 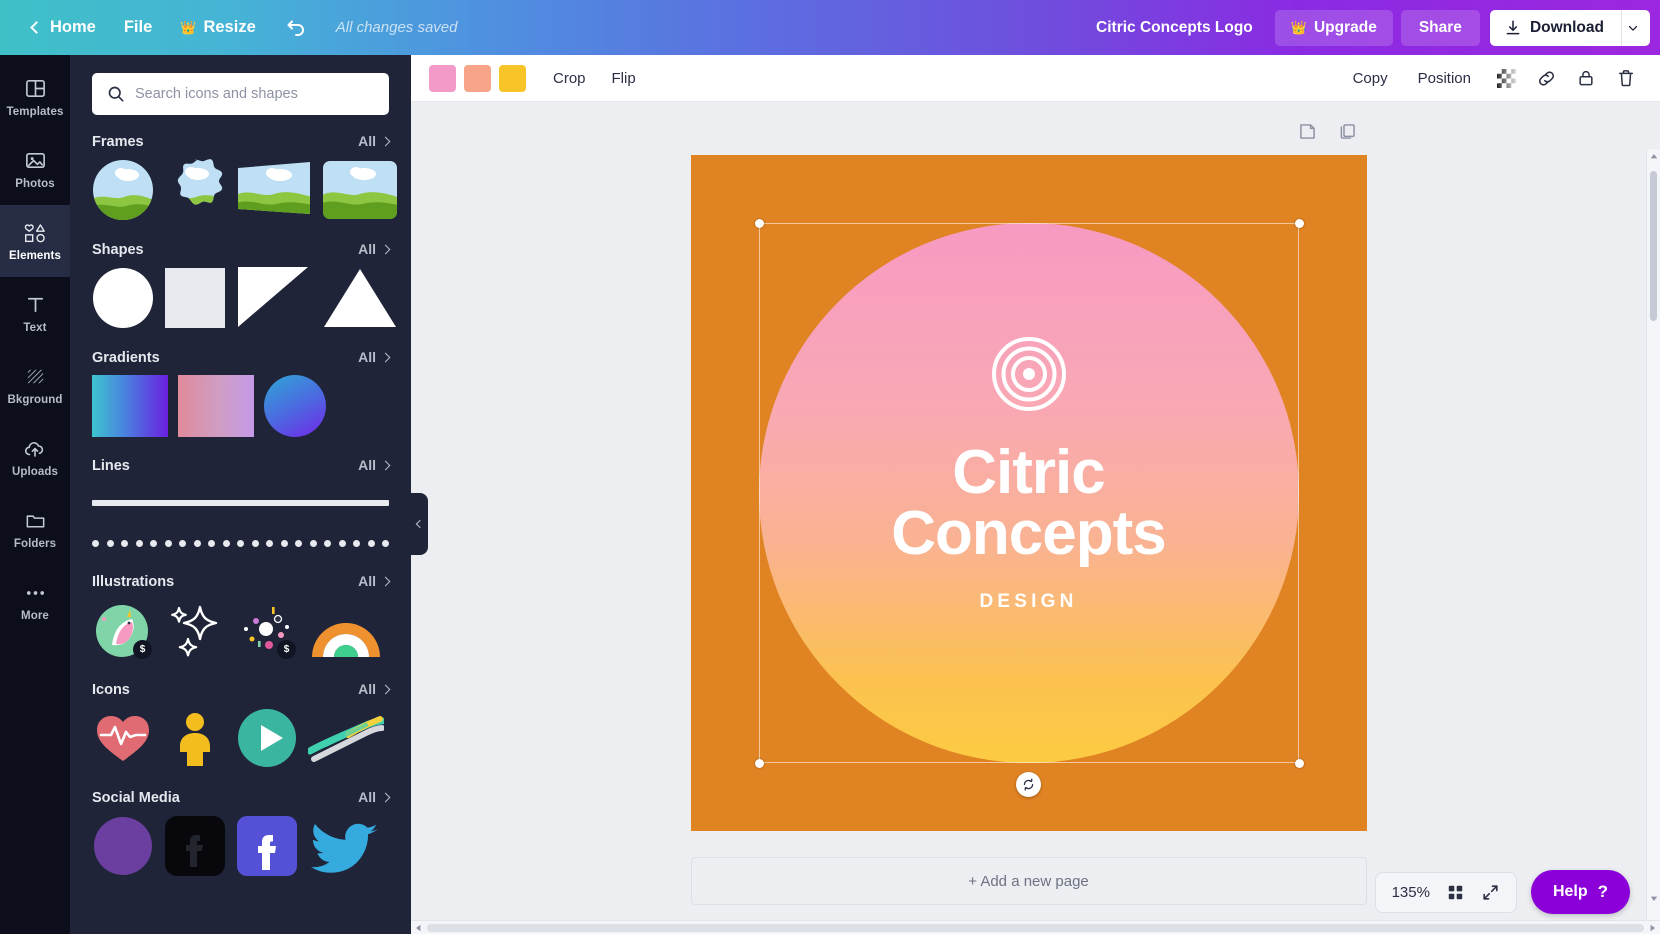 What do you see at coordinates (296, 28) in the screenshot?
I see `undo-button` at bounding box center [296, 28].